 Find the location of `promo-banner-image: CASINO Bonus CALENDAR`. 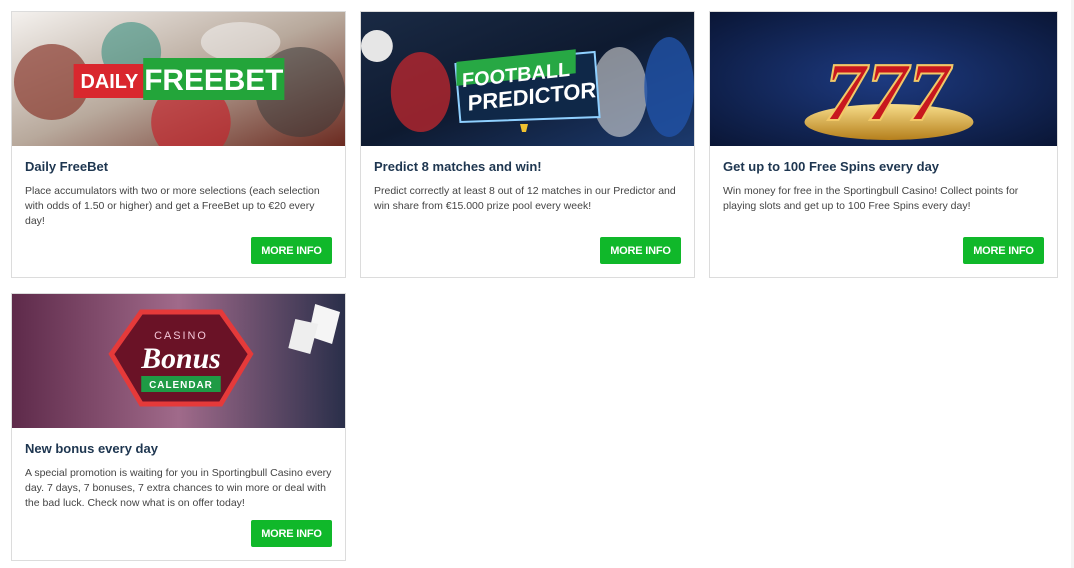

promo-banner-image: CASINO Bonus CALENDAR is located at coordinates (178, 361).